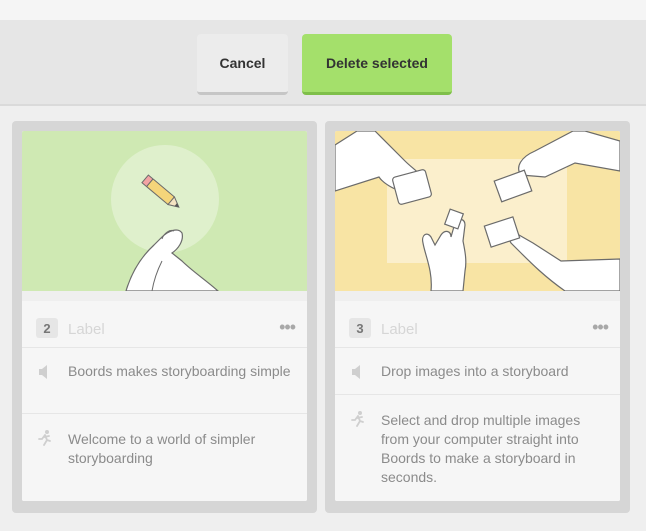  I want to click on dialogue-text: Drop images into a storyboard, so click(493, 371).